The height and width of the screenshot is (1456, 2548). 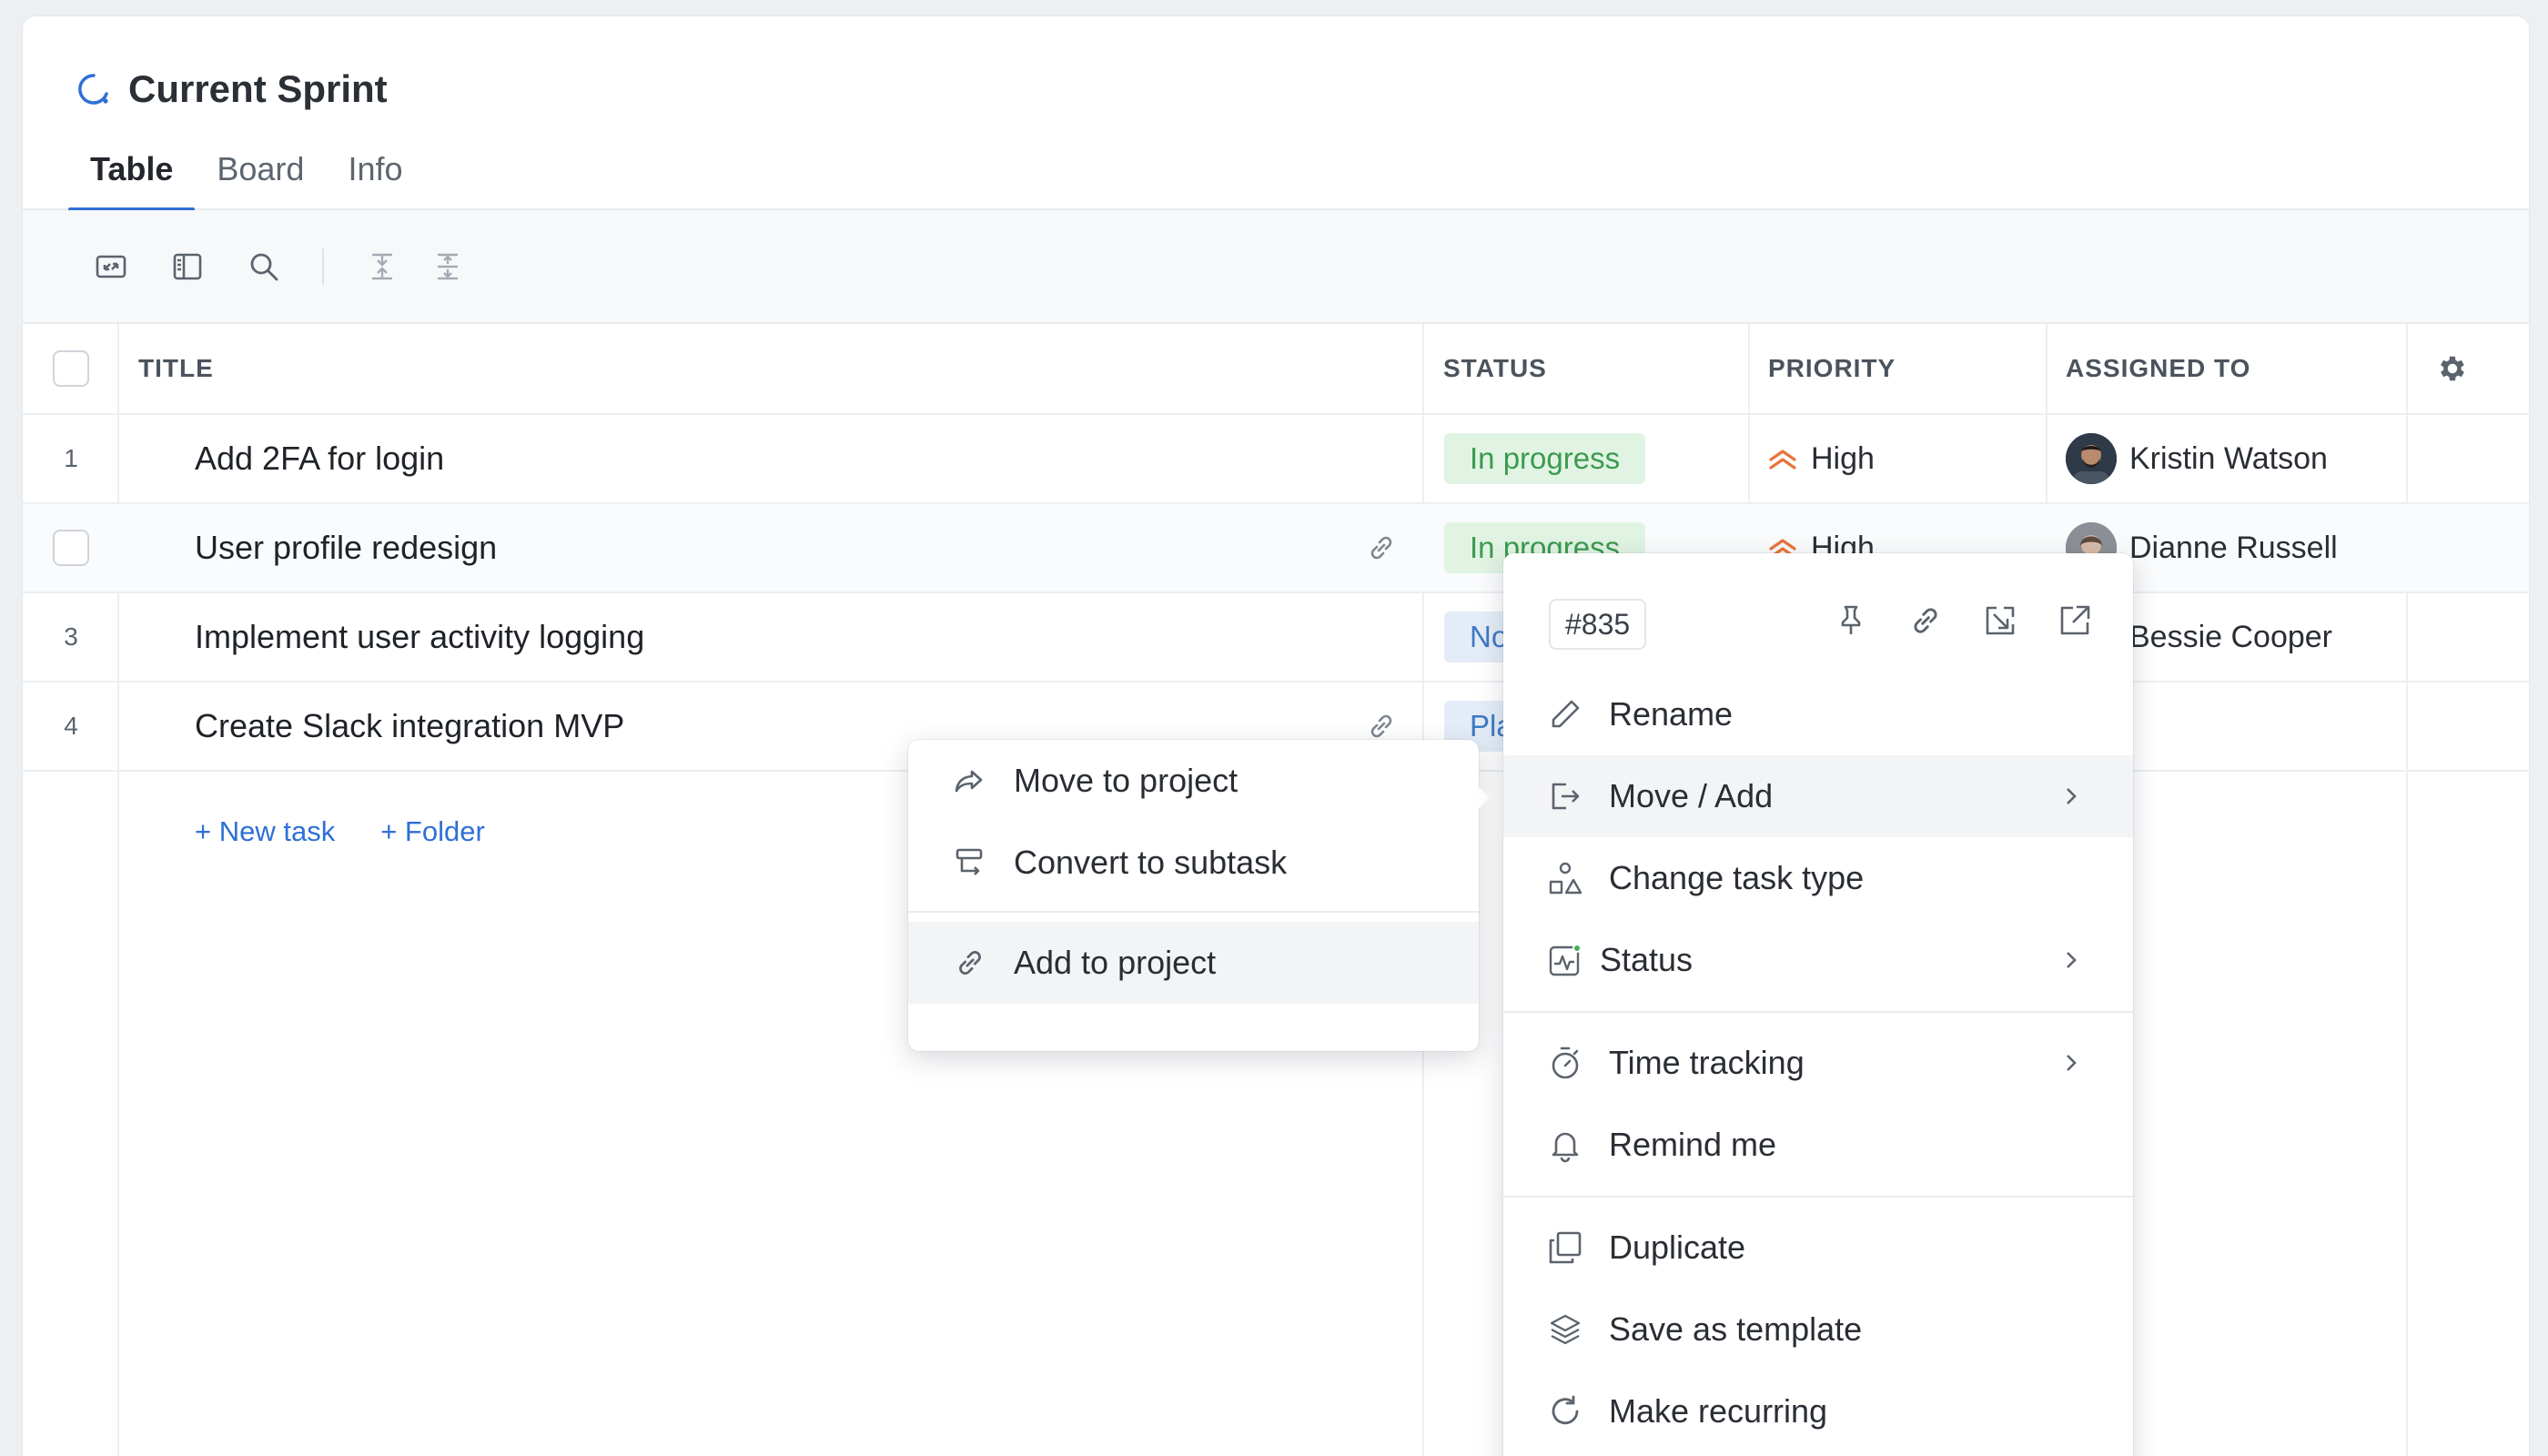 What do you see at coordinates (1783, 459) in the screenshot?
I see `priority-high-icon` at bounding box center [1783, 459].